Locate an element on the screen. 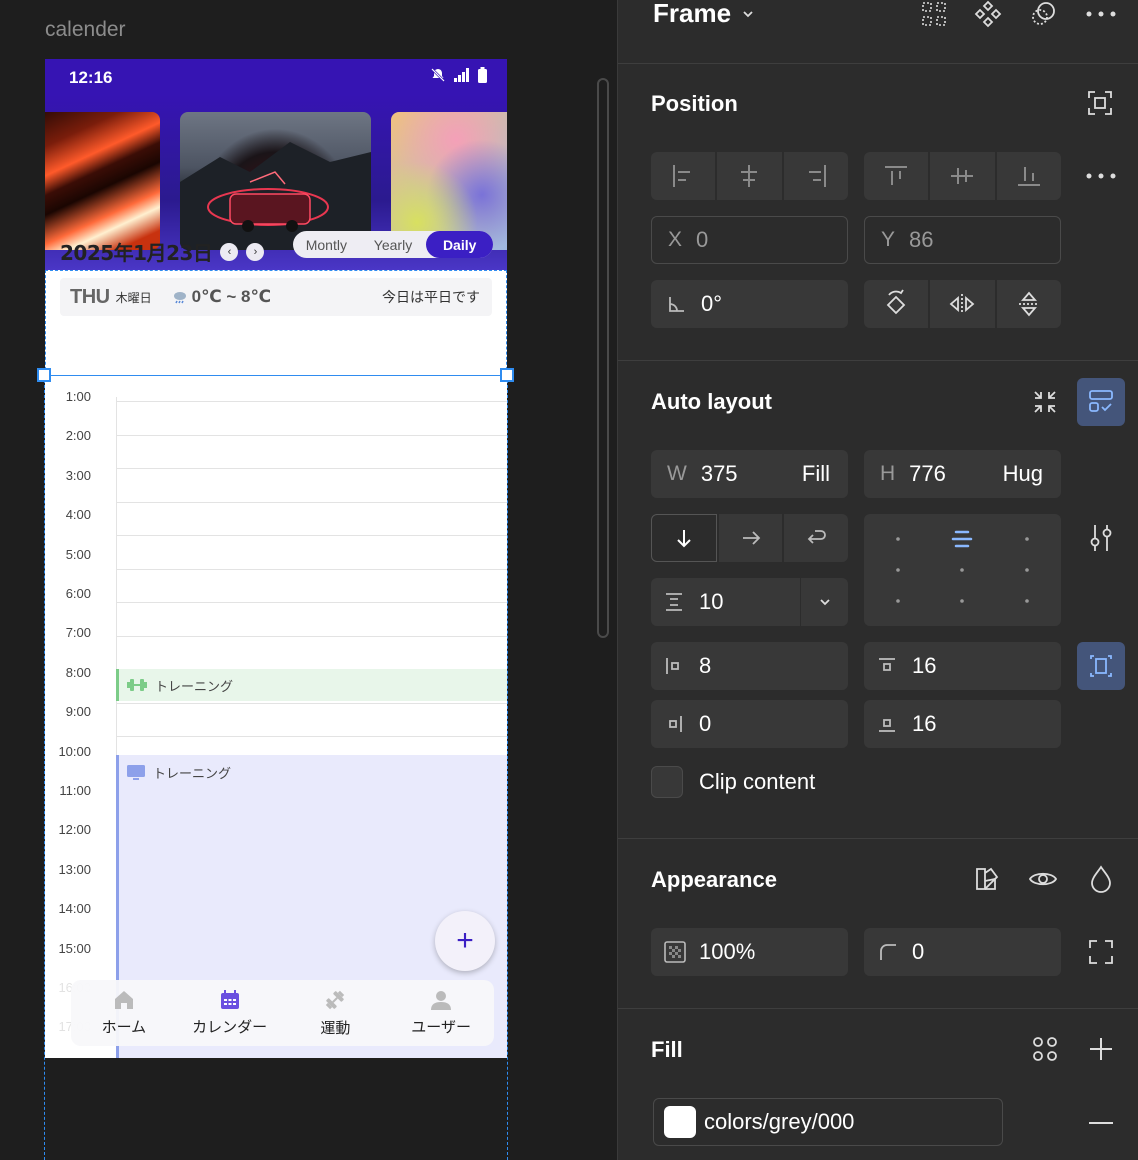 The height and width of the screenshot is (1160, 1138). eye-icon is located at coordinates (1043, 879).